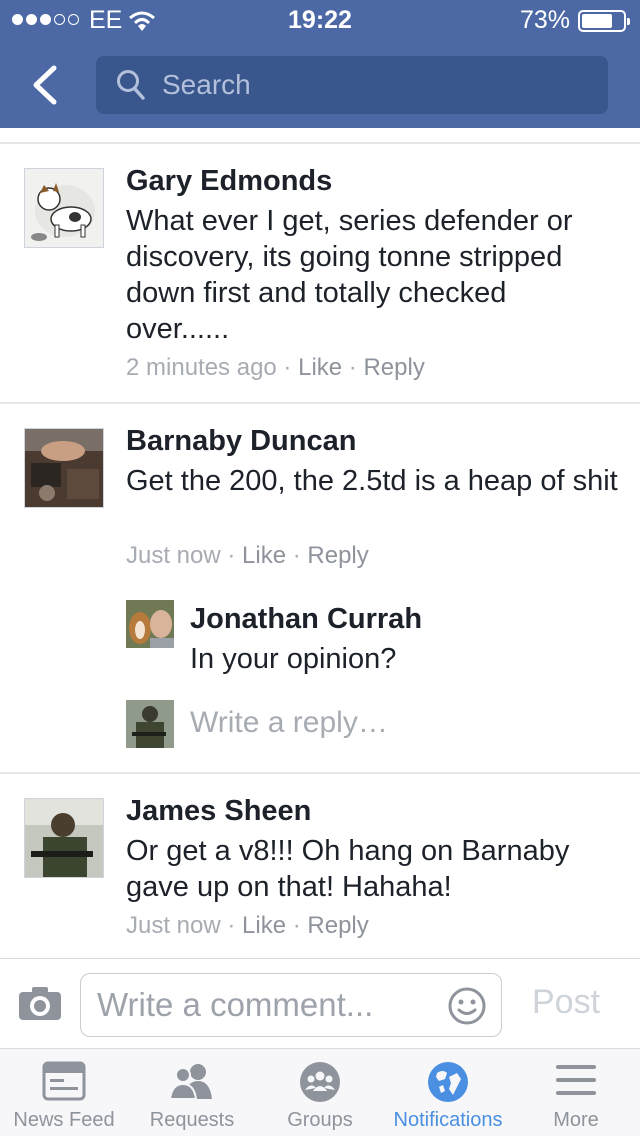 This screenshot has width=640, height=1136. Describe the element at coordinates (320, 1082) in the screenshot. I see `groups-icon` at that location.